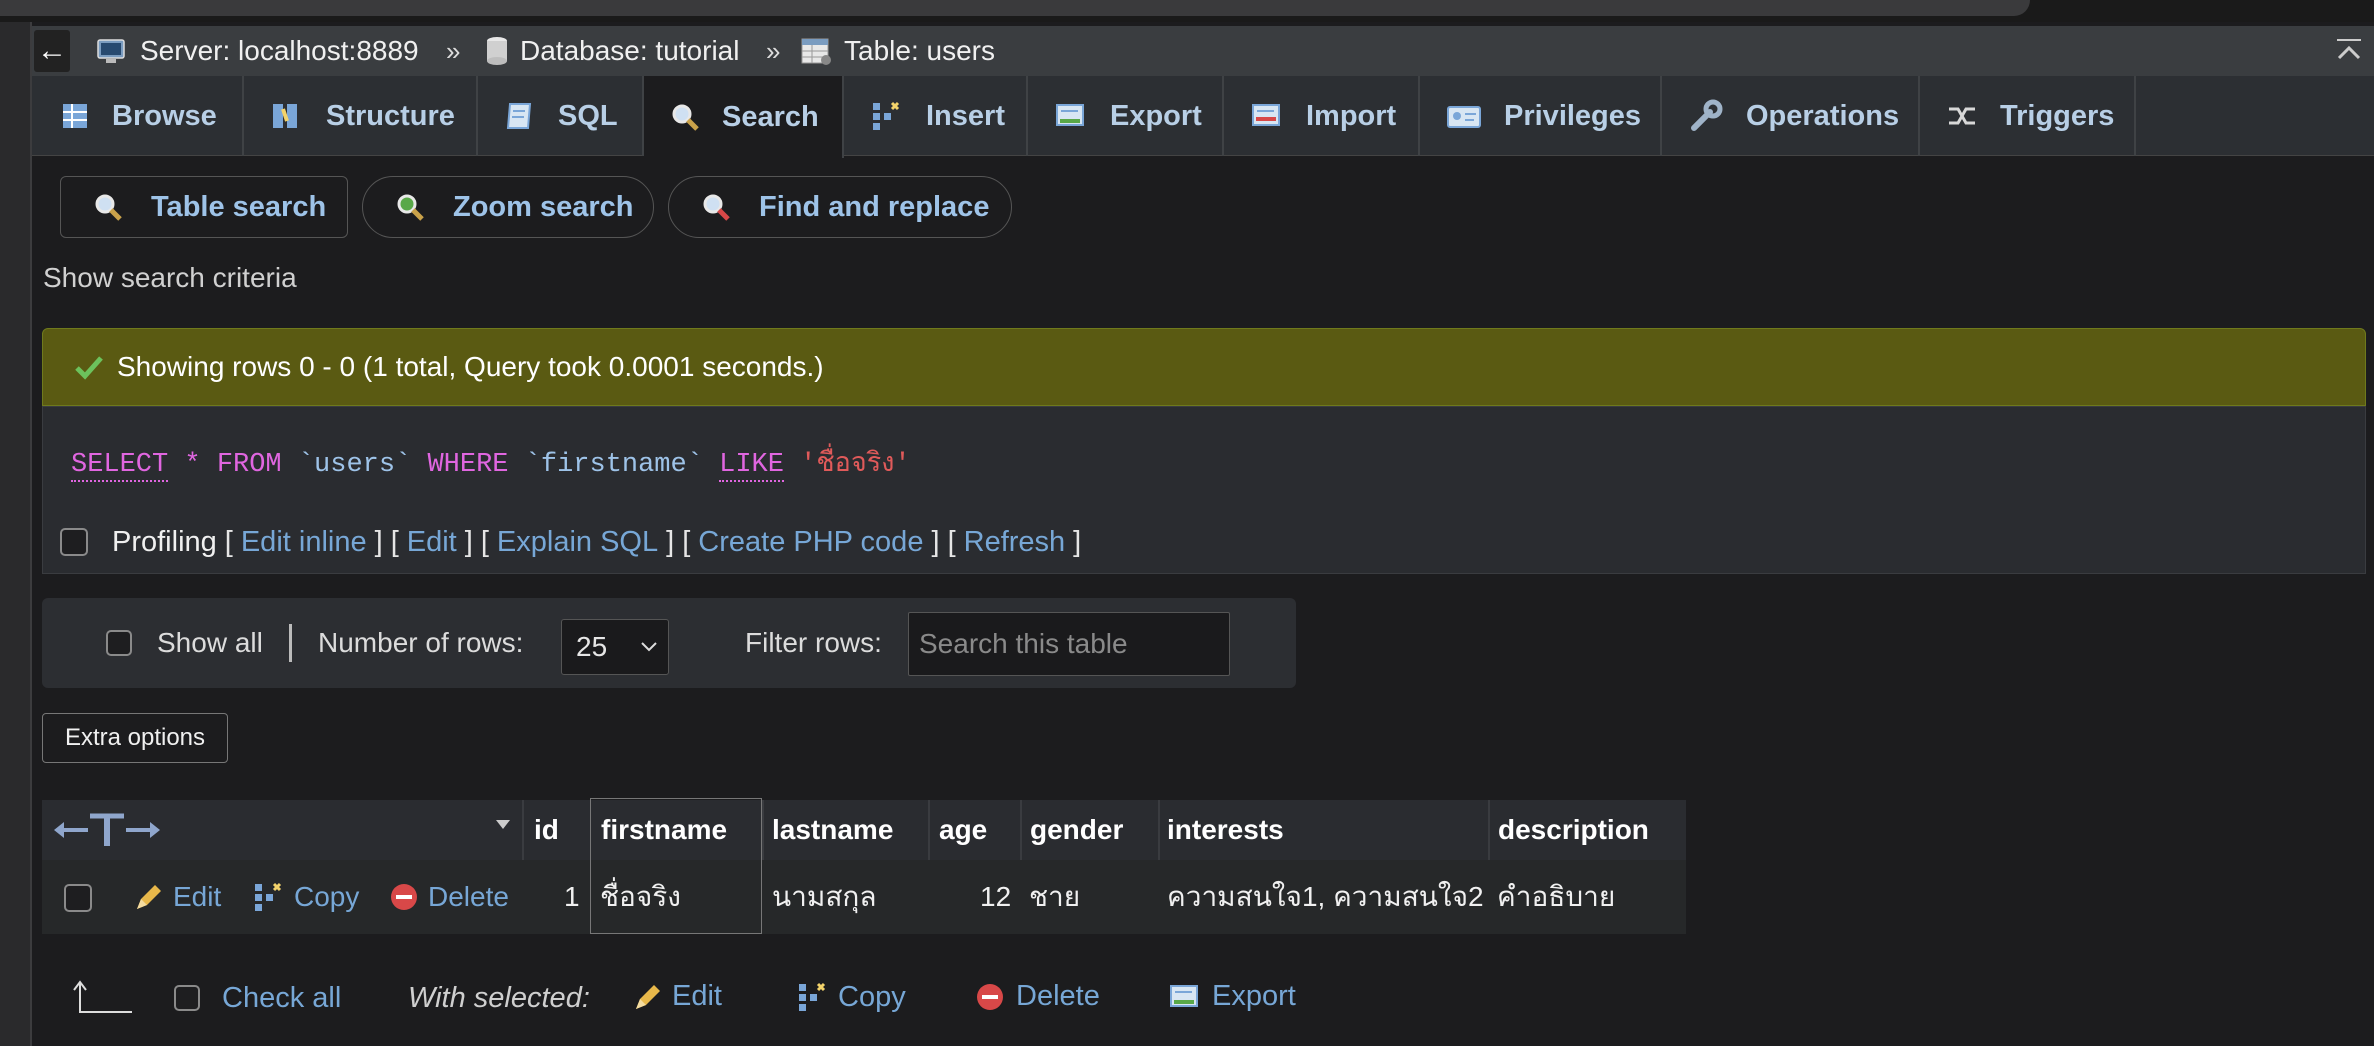 This screenshot has height=1046, width=2374. I want to click on copy-icon, so click(268, 896).